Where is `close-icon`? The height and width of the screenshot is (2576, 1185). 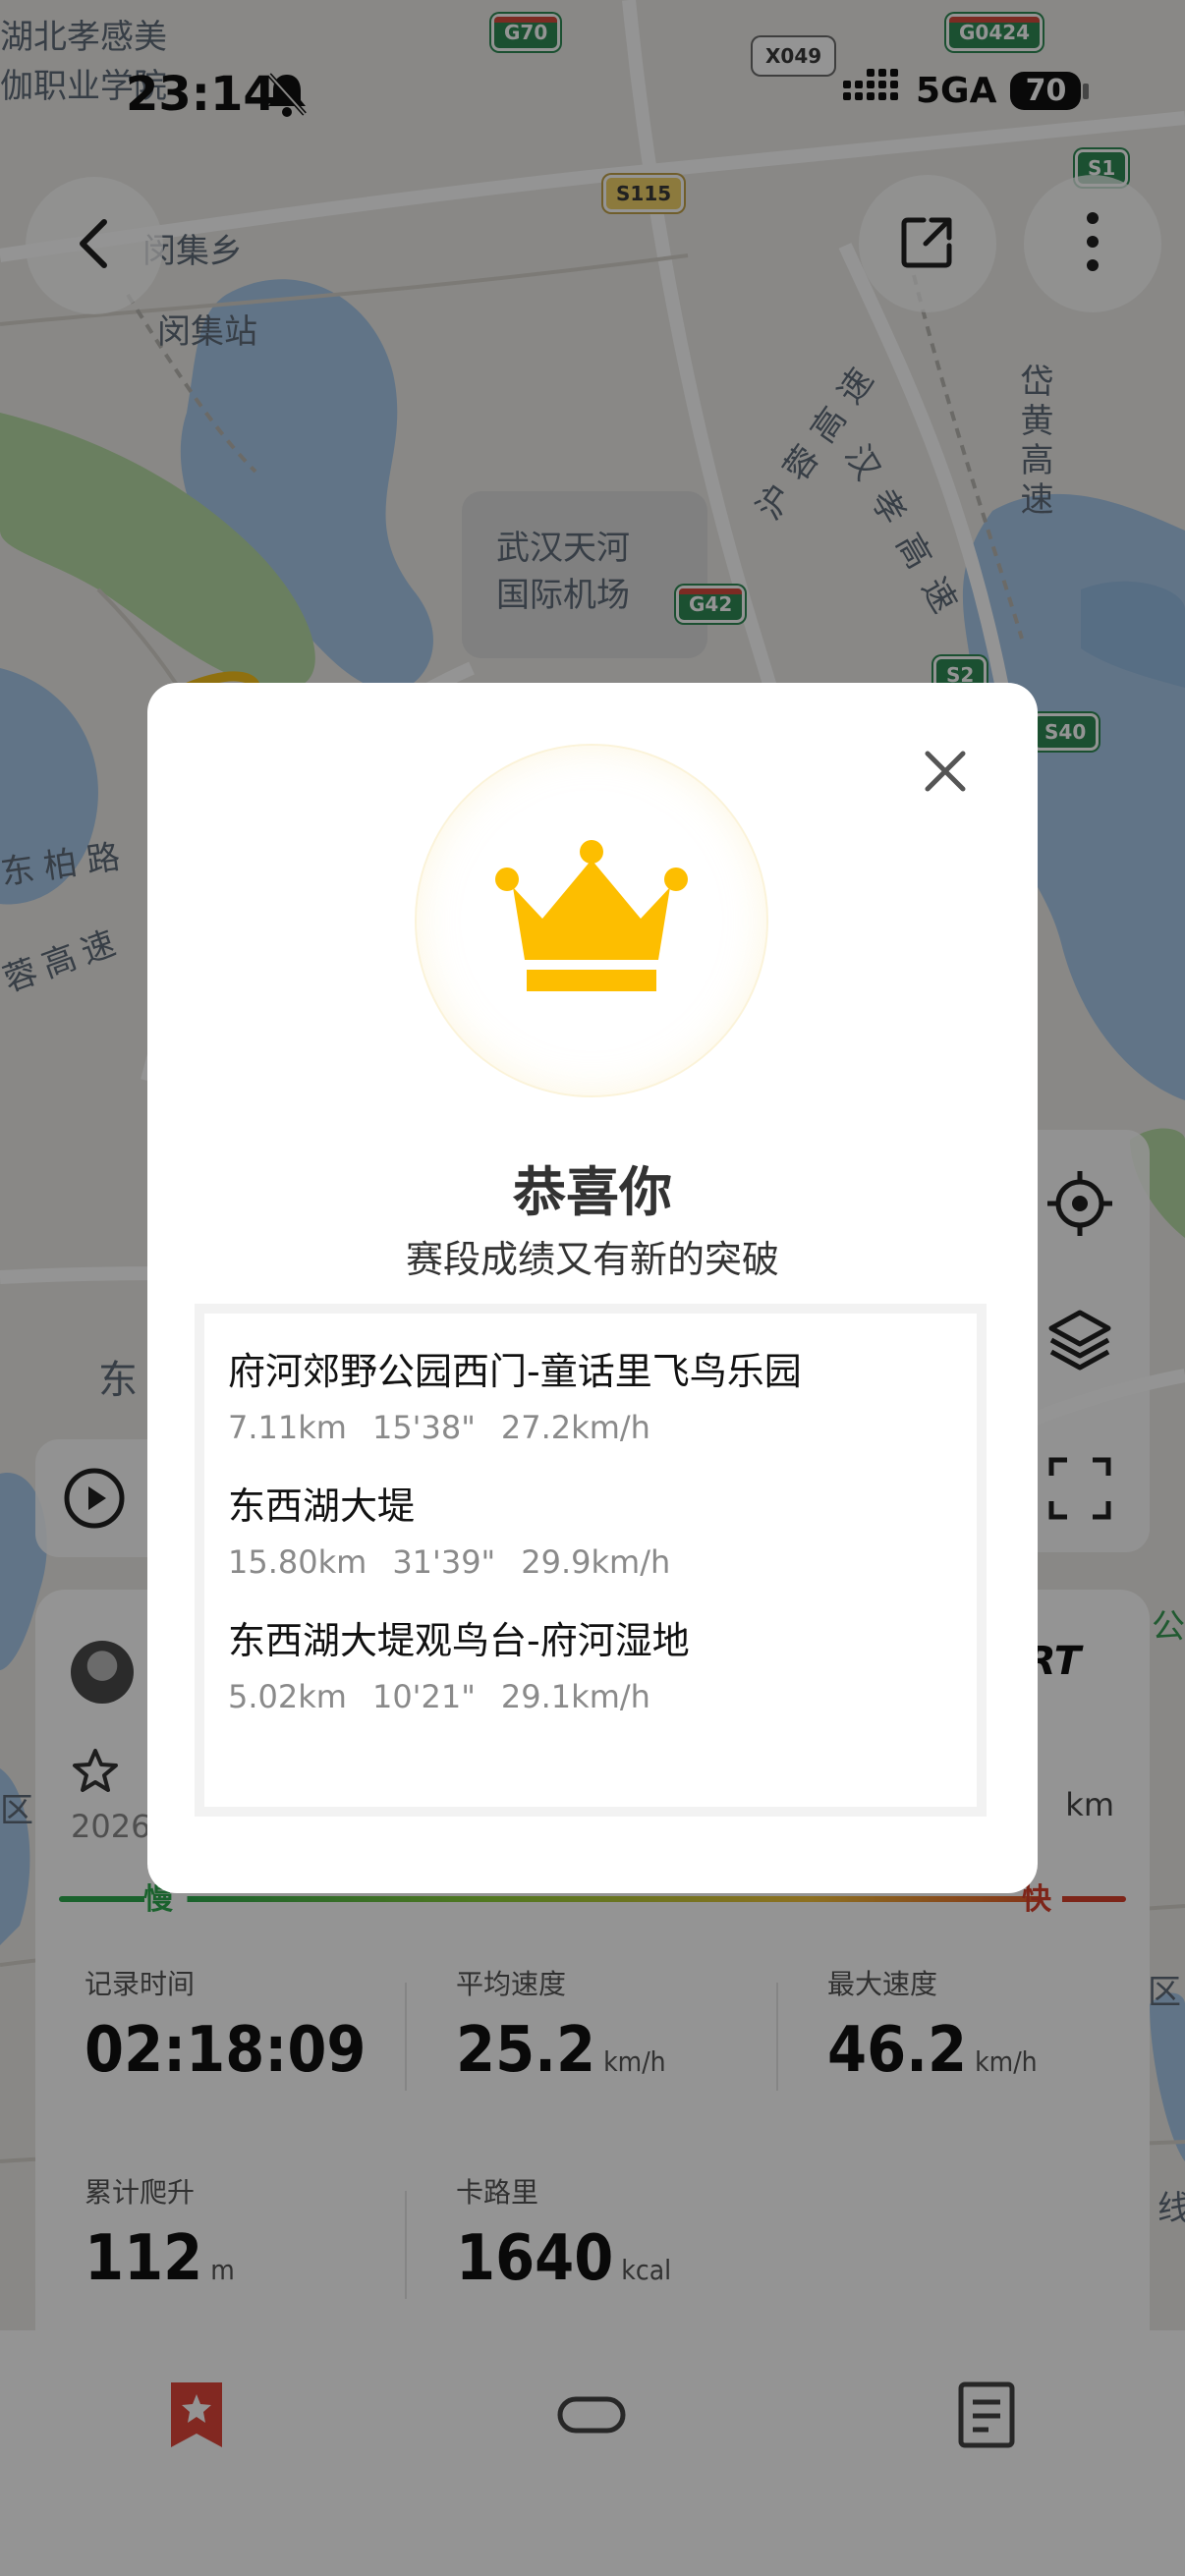
close-icon is located at coordinates (946, 773).